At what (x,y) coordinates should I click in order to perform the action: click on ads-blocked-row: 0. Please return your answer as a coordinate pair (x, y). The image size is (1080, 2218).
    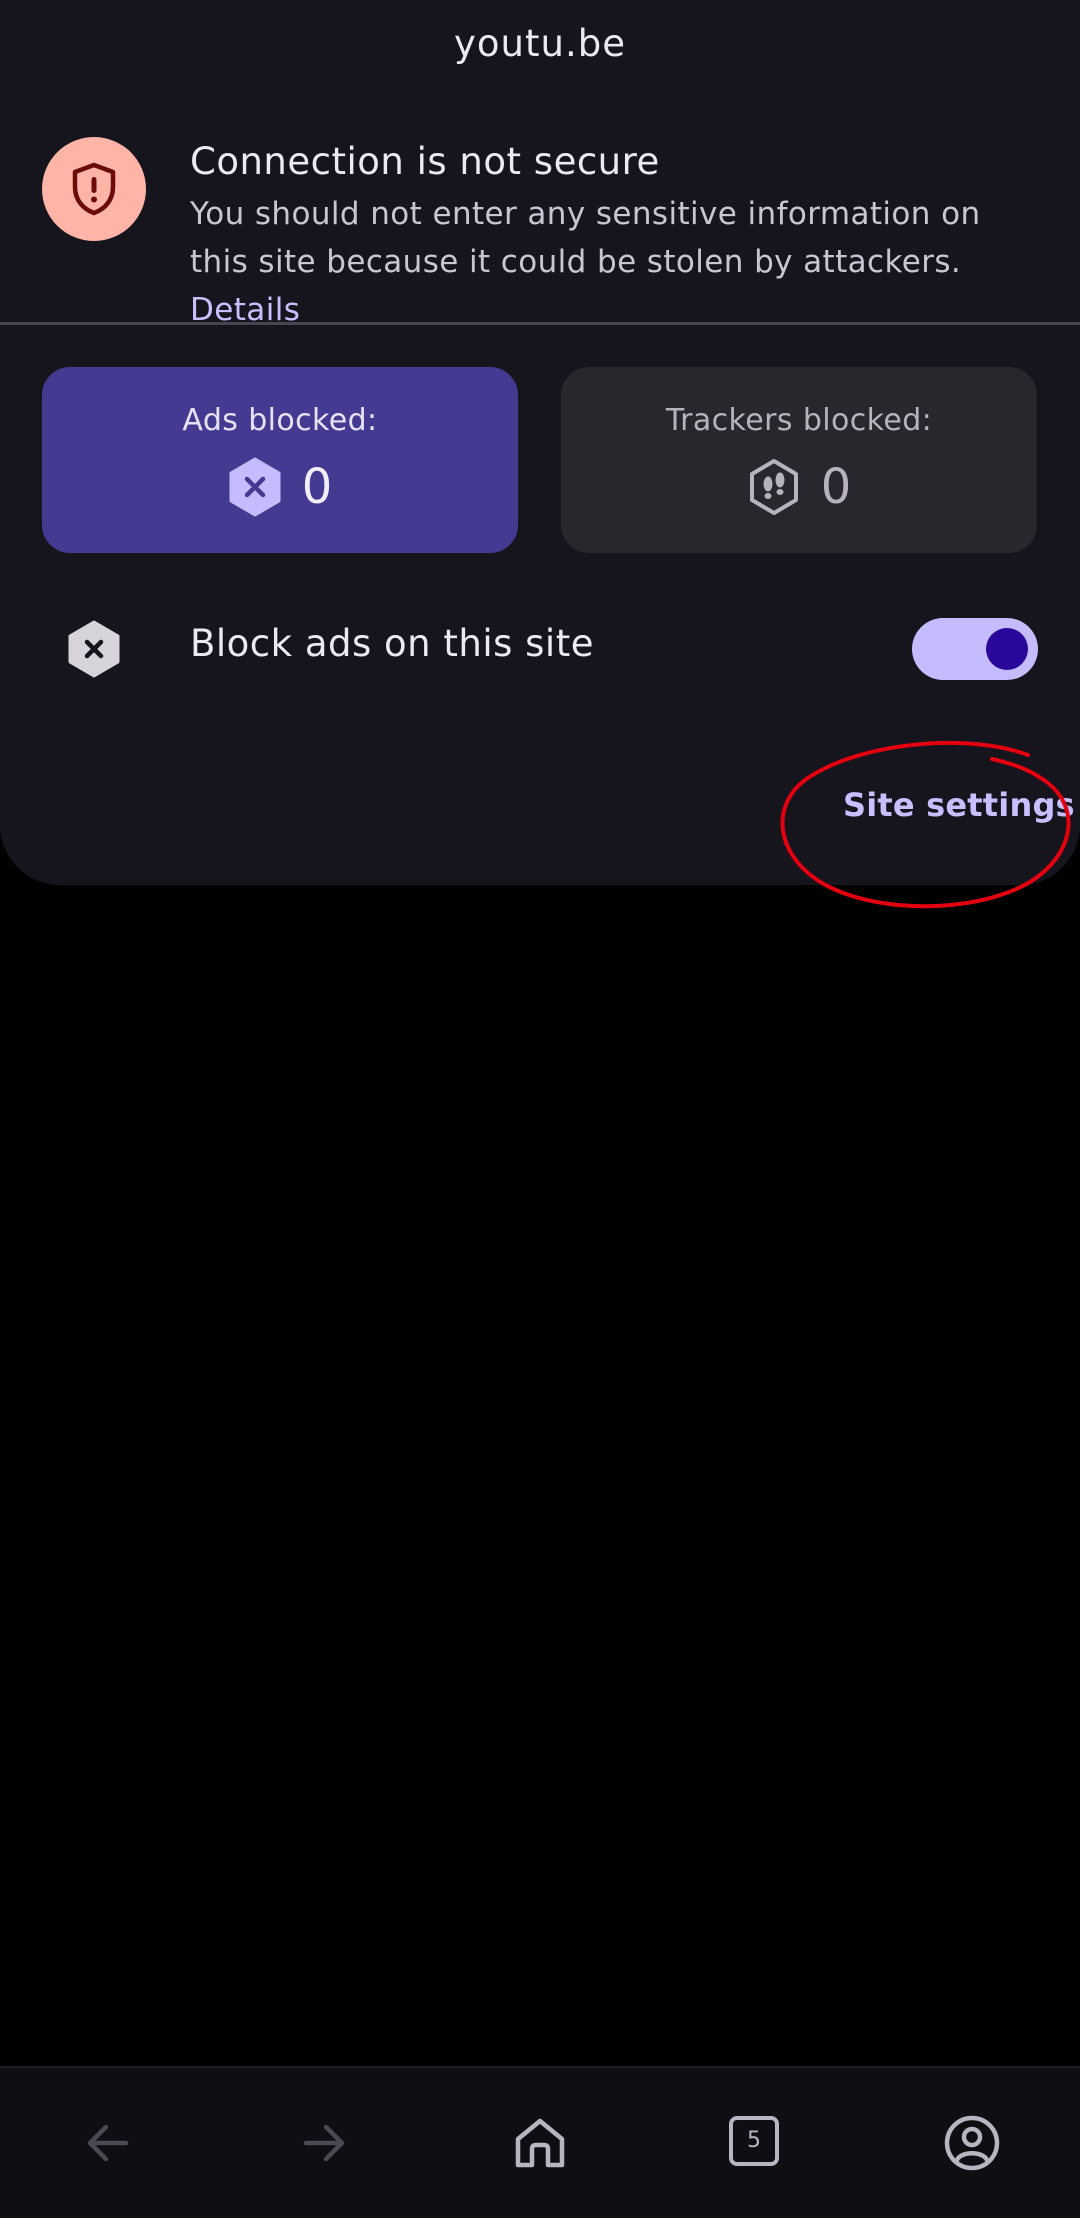
    Looking at the image, I should click on (280, 487).